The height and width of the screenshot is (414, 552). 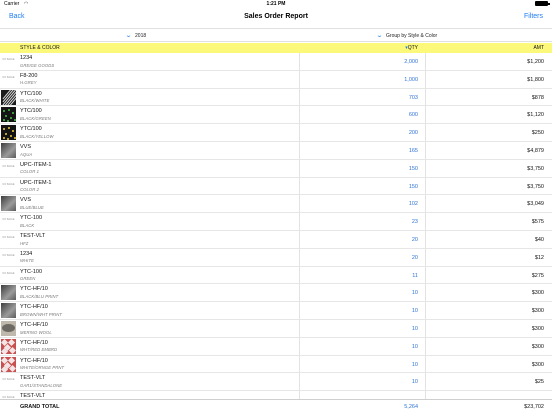 What do you see at coordinates (359, 48) in the screenshot?
I see `header-qty: ▾QTY` at bounding box center [359, 48].